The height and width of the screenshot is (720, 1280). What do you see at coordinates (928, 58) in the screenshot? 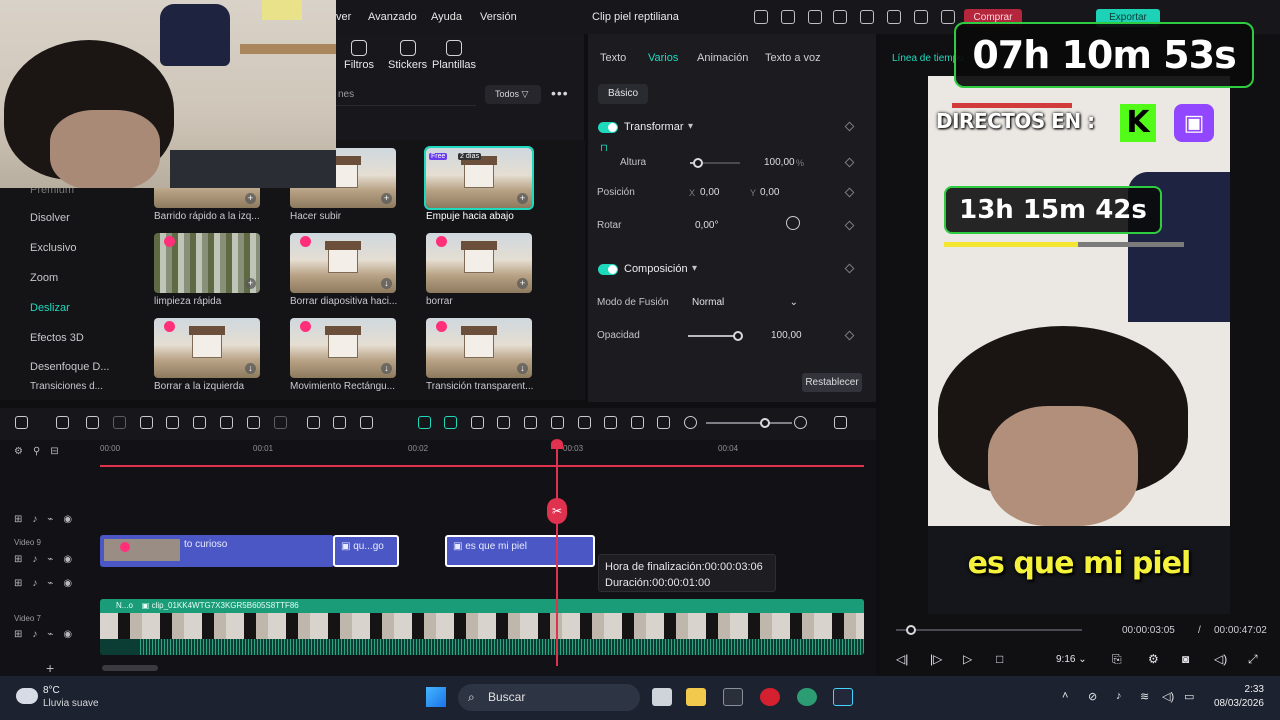
I see `timeline-selector: Línea de tiempo` at bounding box center [928, 58].